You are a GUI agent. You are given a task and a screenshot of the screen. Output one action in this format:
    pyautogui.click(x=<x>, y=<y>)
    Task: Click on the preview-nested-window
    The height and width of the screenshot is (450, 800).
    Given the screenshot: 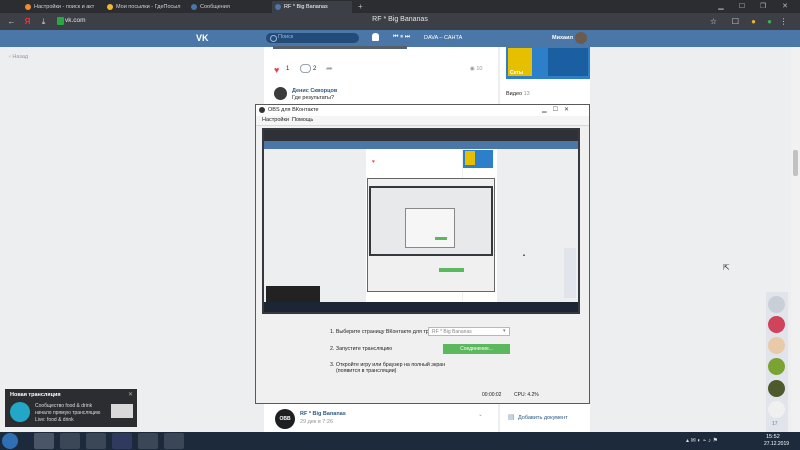 What is the action you would take?
    pyautogui.click(x=430, y=228)
    